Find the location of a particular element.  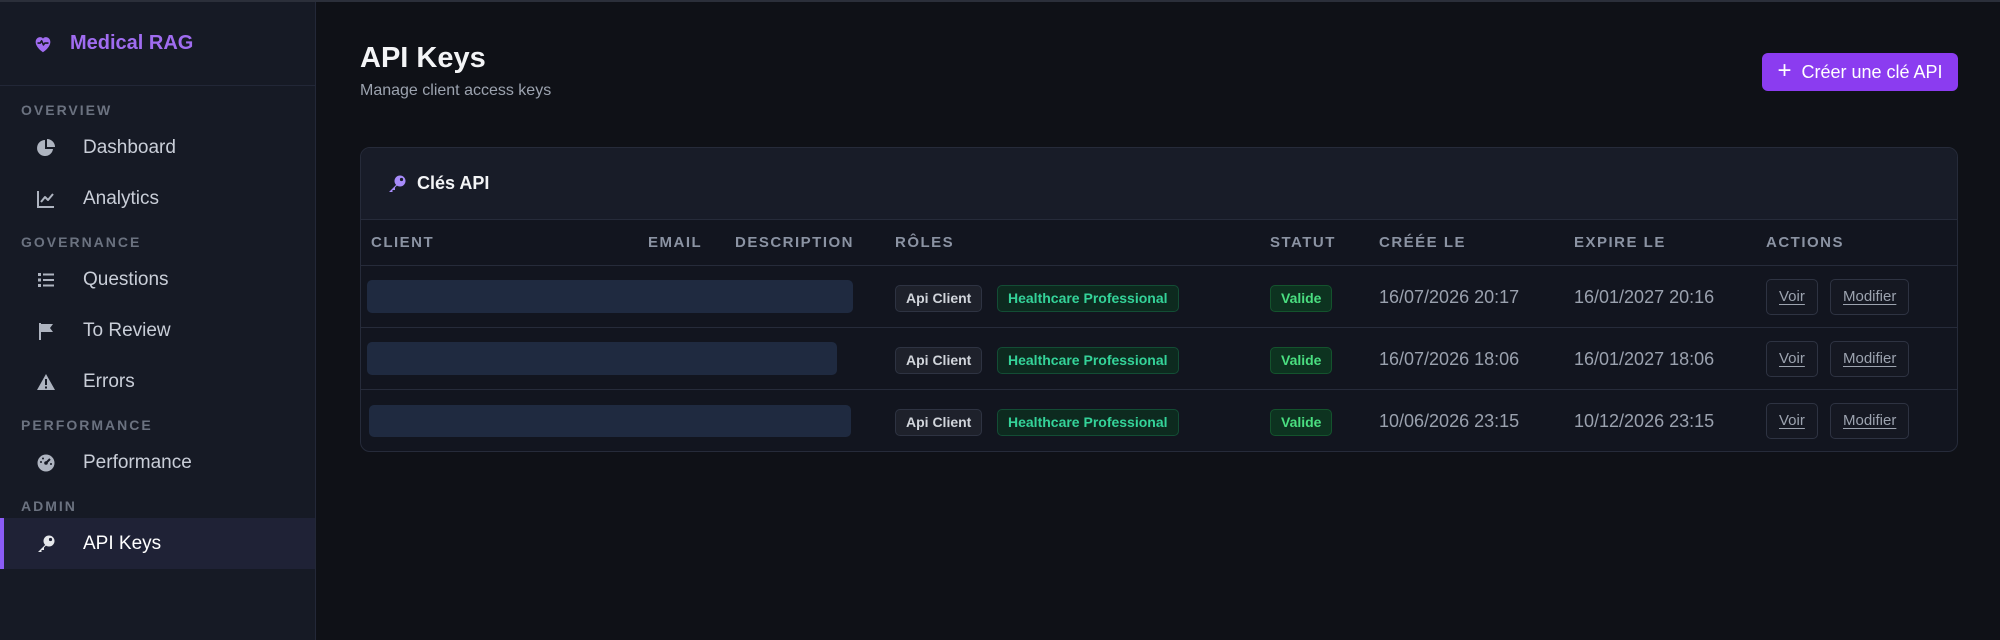

sidebar-item-label: API Keys is located at coordinates (122, 543).